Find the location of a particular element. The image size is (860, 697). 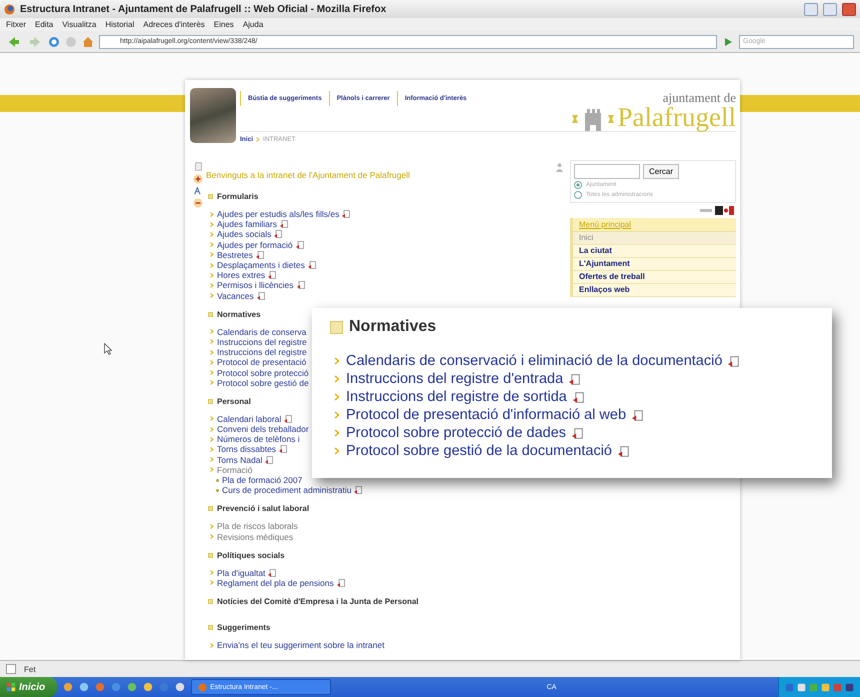

document-link: Protocol de presentació is located at coordinates (261, 362).